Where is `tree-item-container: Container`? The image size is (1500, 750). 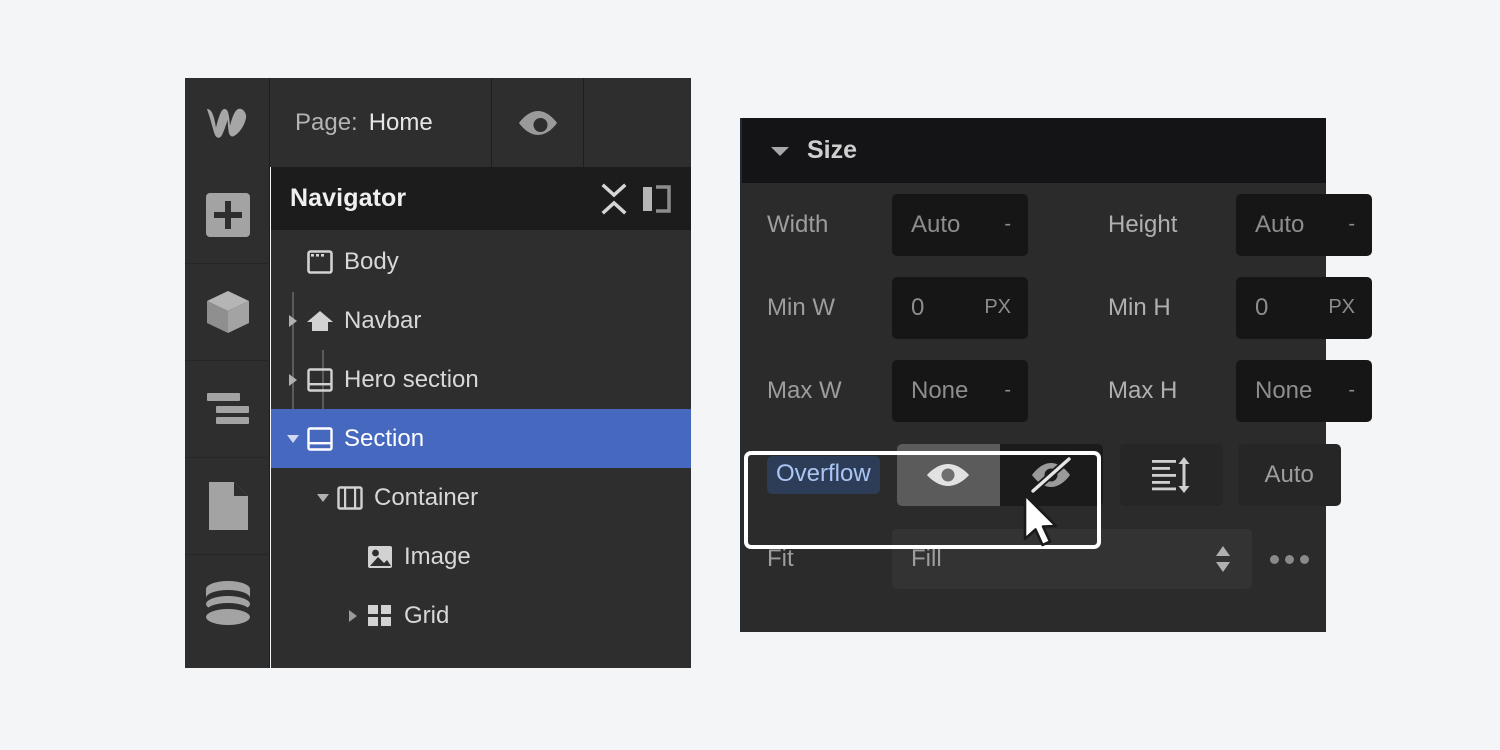
tree-item-container: Container is located at coordinates (481, 497).